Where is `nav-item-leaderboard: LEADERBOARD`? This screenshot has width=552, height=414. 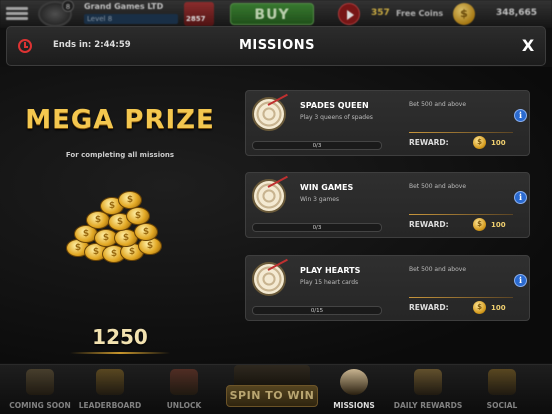
nav-item-leaderboard: LEADERBOARD is located at coordinates (110, 390).